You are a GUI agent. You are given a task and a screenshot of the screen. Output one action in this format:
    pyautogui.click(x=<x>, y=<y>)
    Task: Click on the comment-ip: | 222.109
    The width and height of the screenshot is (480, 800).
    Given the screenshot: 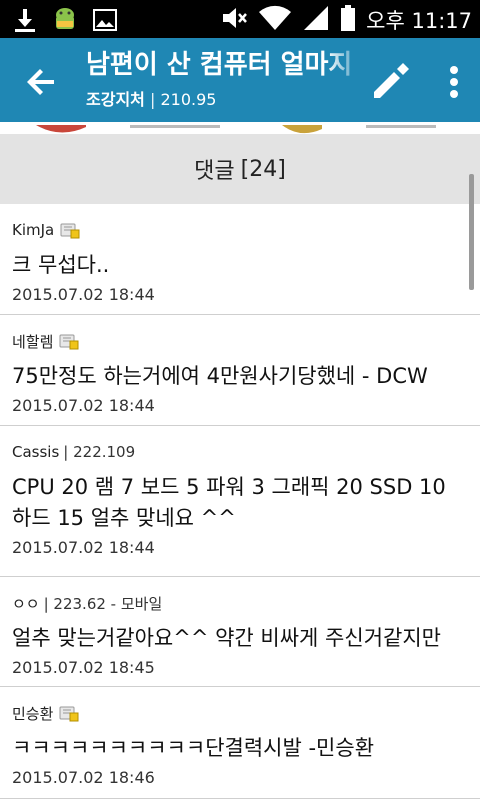 What is the action you would take?
    pyautogui.click(x=99, y=452)
    